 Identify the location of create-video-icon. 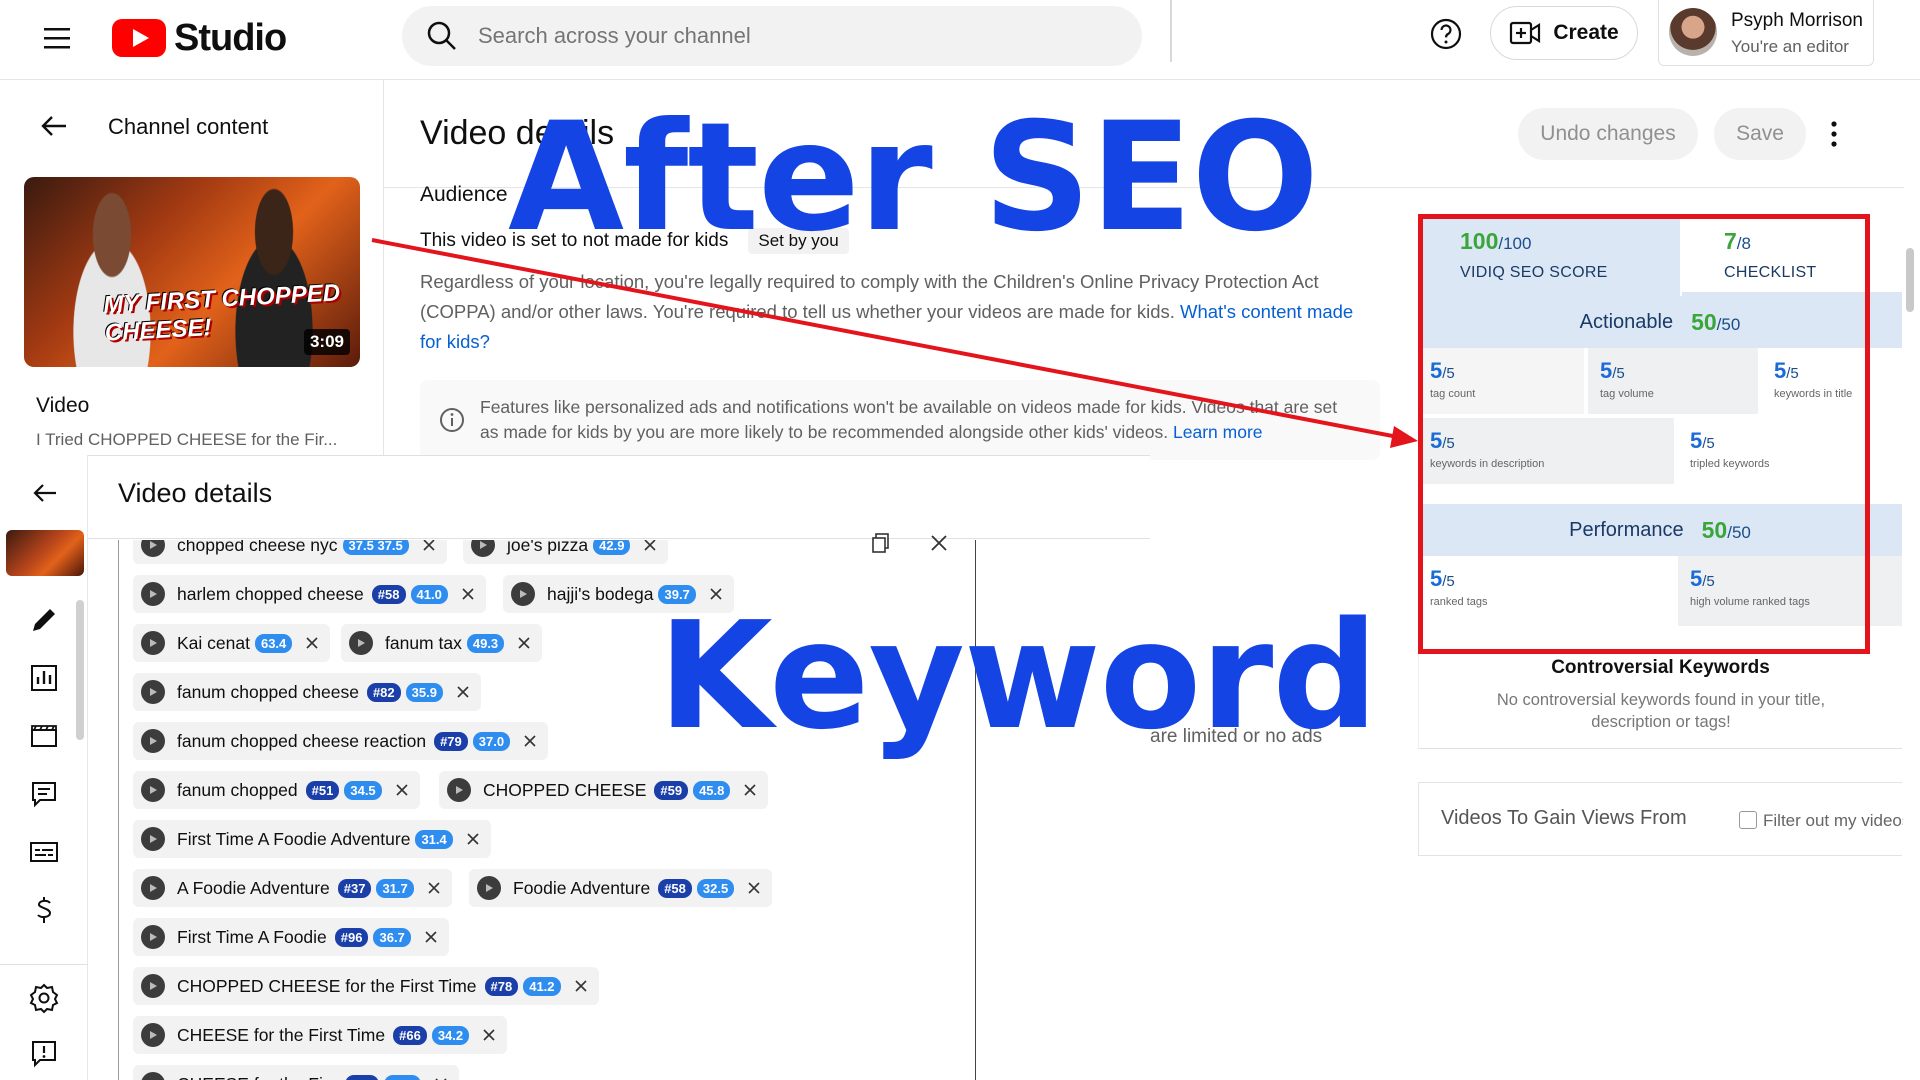
(1525, 33).